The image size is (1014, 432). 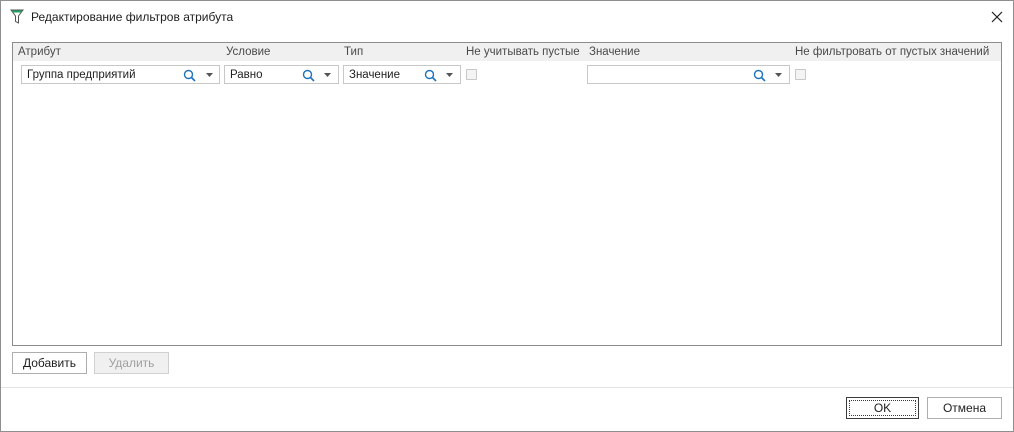 I want to click on no-filter-empty-checkbox, so click(x=800, y=74).